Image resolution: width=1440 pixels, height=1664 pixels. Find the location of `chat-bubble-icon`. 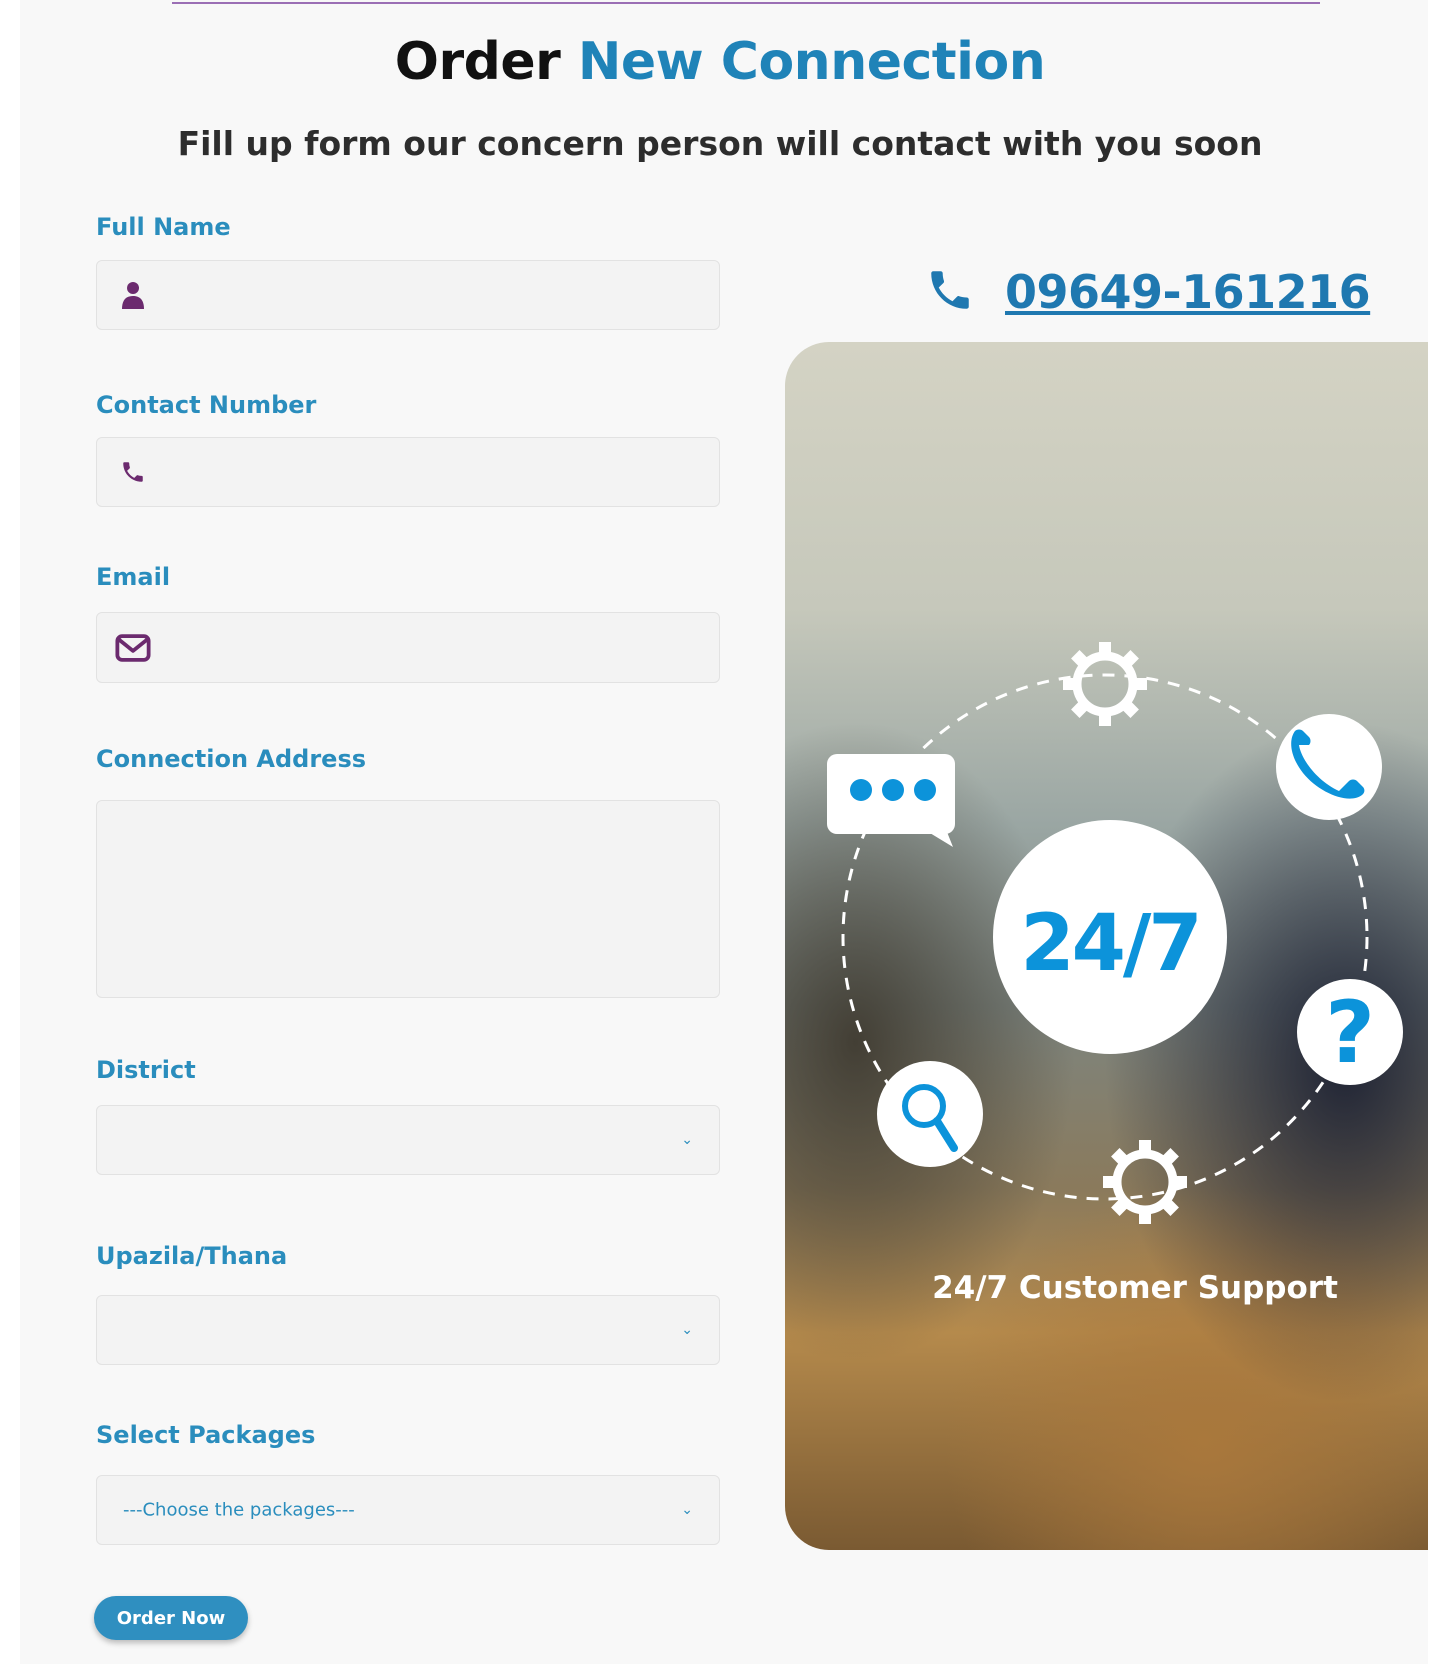

chat-bubble-icon is located at coordinates (891, 800).